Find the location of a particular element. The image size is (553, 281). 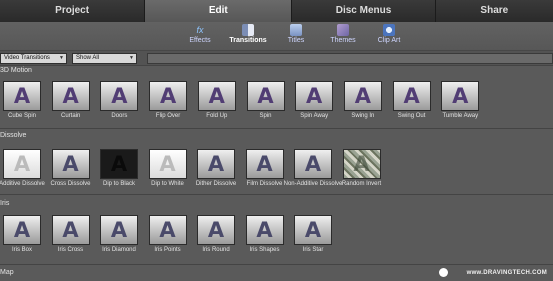

tab-disc-menus: Disc Menus is located at coordinates (364, 11).